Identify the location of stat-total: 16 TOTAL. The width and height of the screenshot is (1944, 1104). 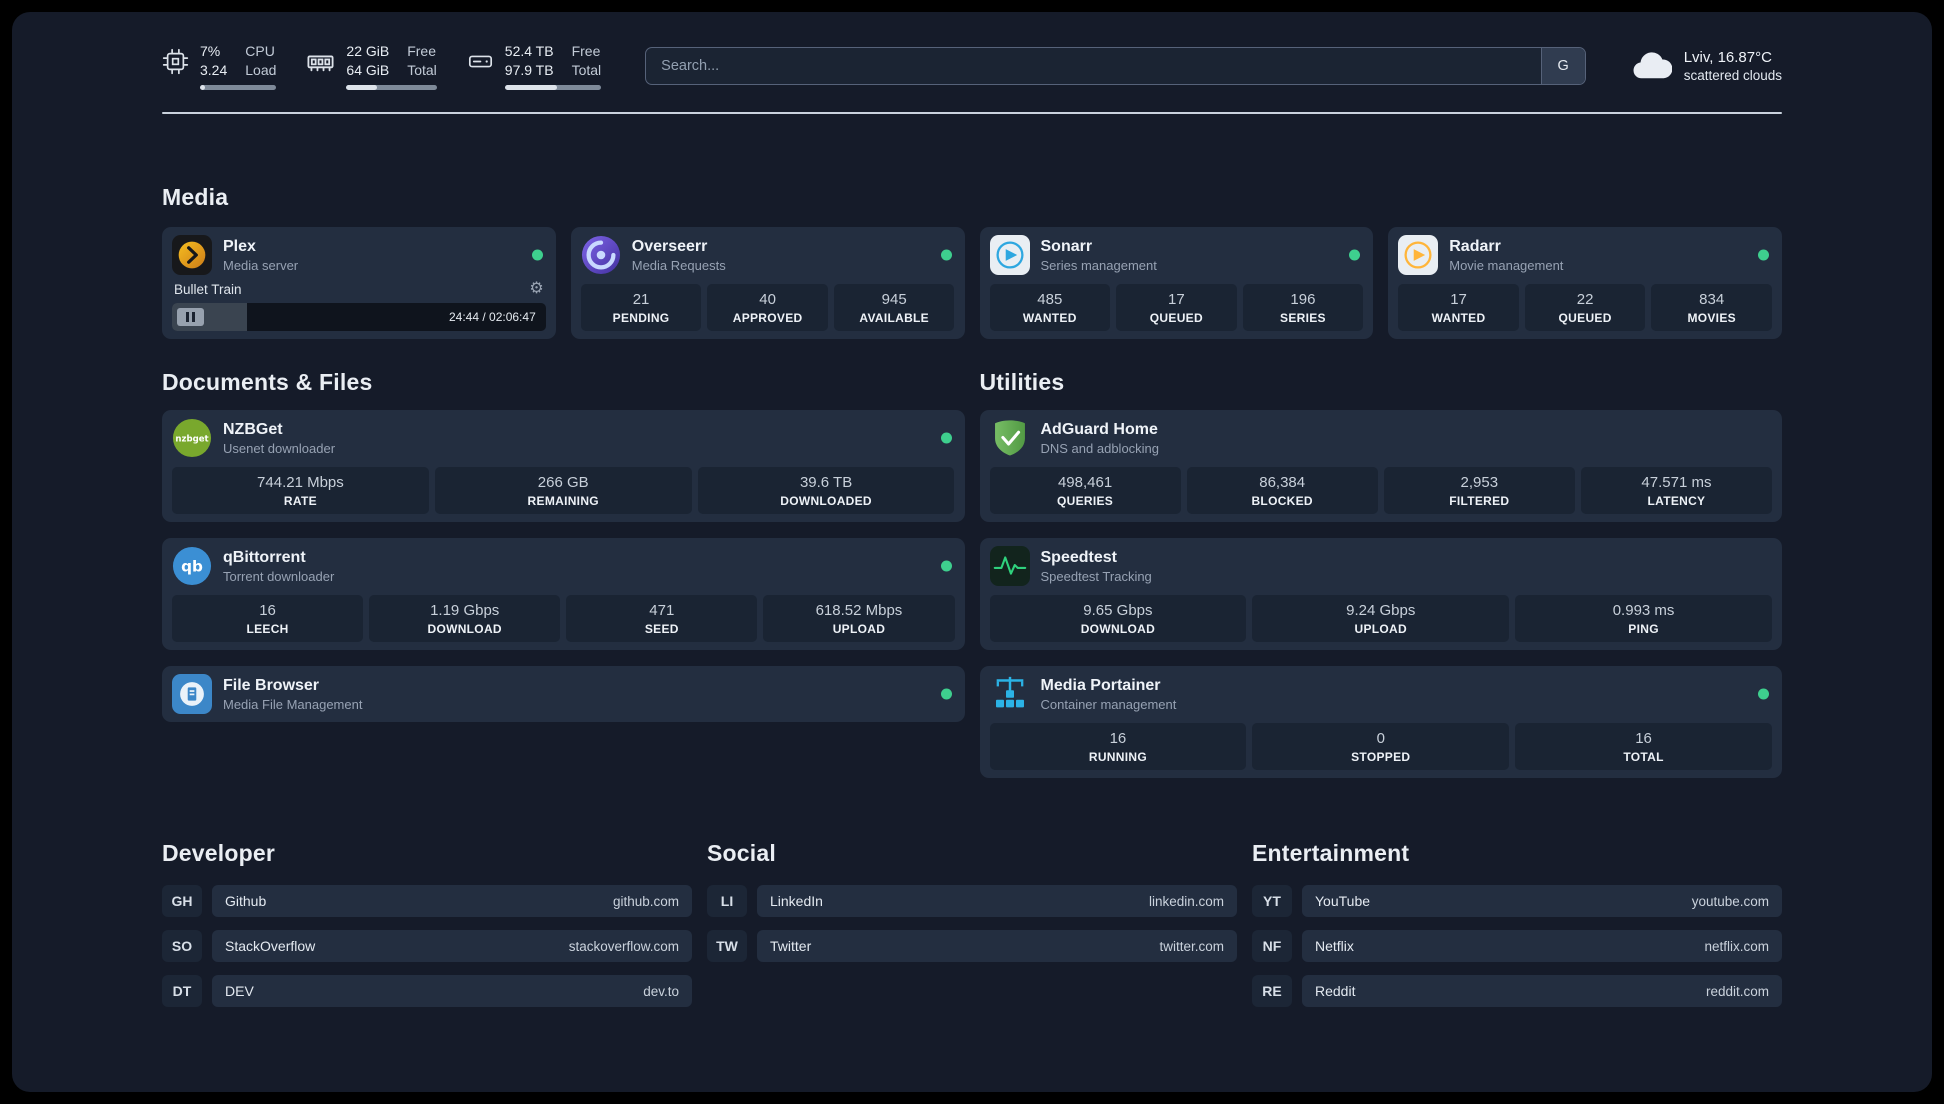
(1643, 747).